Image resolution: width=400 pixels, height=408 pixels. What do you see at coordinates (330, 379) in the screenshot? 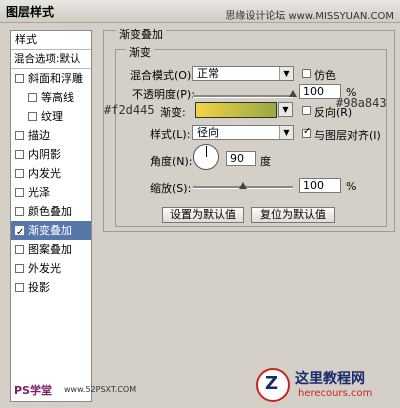
I see `brand-name: 这里教程网` at bounding box center [330, 379].